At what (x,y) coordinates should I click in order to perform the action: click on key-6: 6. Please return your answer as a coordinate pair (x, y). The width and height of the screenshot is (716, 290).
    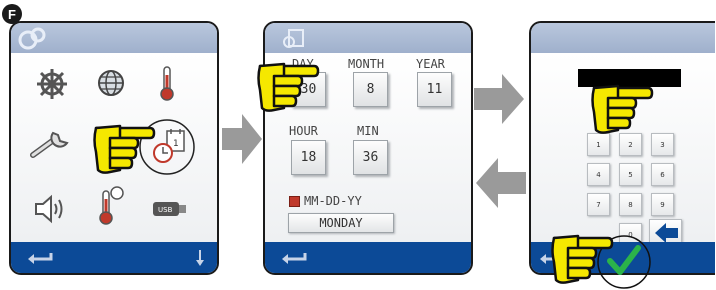
    Looking at the image, I should click on (662, 174).